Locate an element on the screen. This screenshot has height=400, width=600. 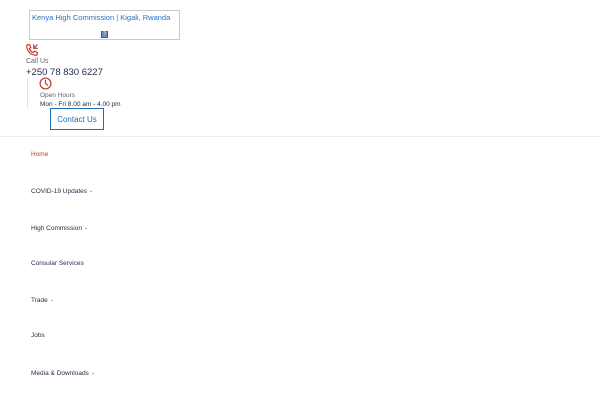
nav-item-covid-19-updates: COVID-19 Updates ⌄ is located at coordinates (301, 191).